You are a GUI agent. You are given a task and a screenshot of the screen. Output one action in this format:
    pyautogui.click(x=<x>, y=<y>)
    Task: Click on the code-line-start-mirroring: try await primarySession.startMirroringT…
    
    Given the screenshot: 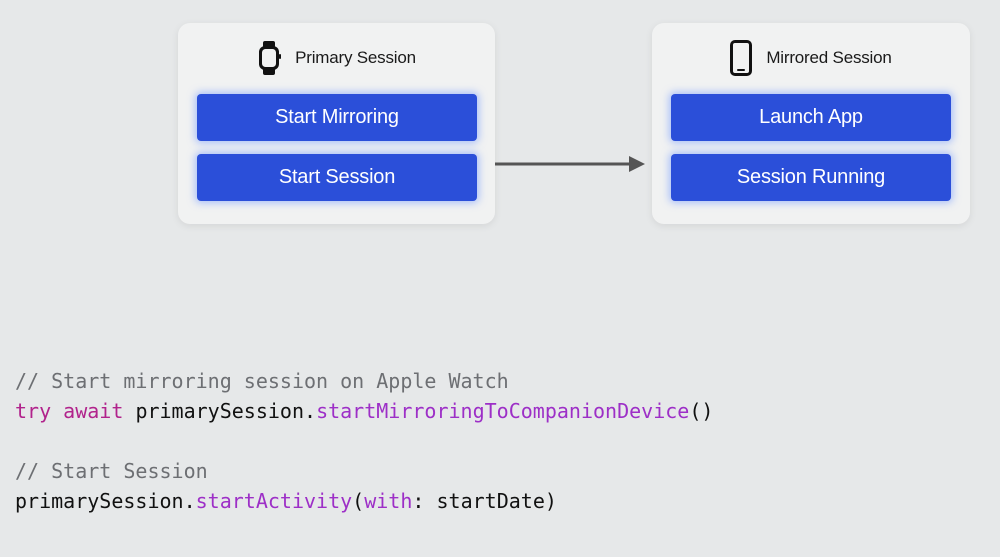 What is the action you would take?
    pyautogui.click(x=364, y=411)
    